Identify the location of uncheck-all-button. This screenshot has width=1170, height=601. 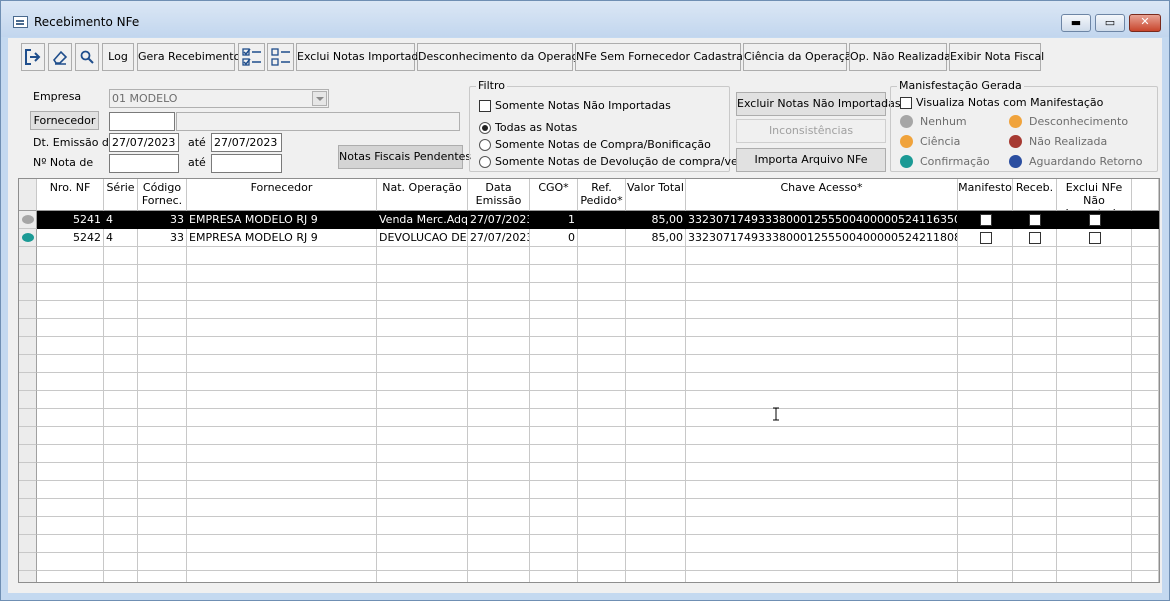
(280, 57).